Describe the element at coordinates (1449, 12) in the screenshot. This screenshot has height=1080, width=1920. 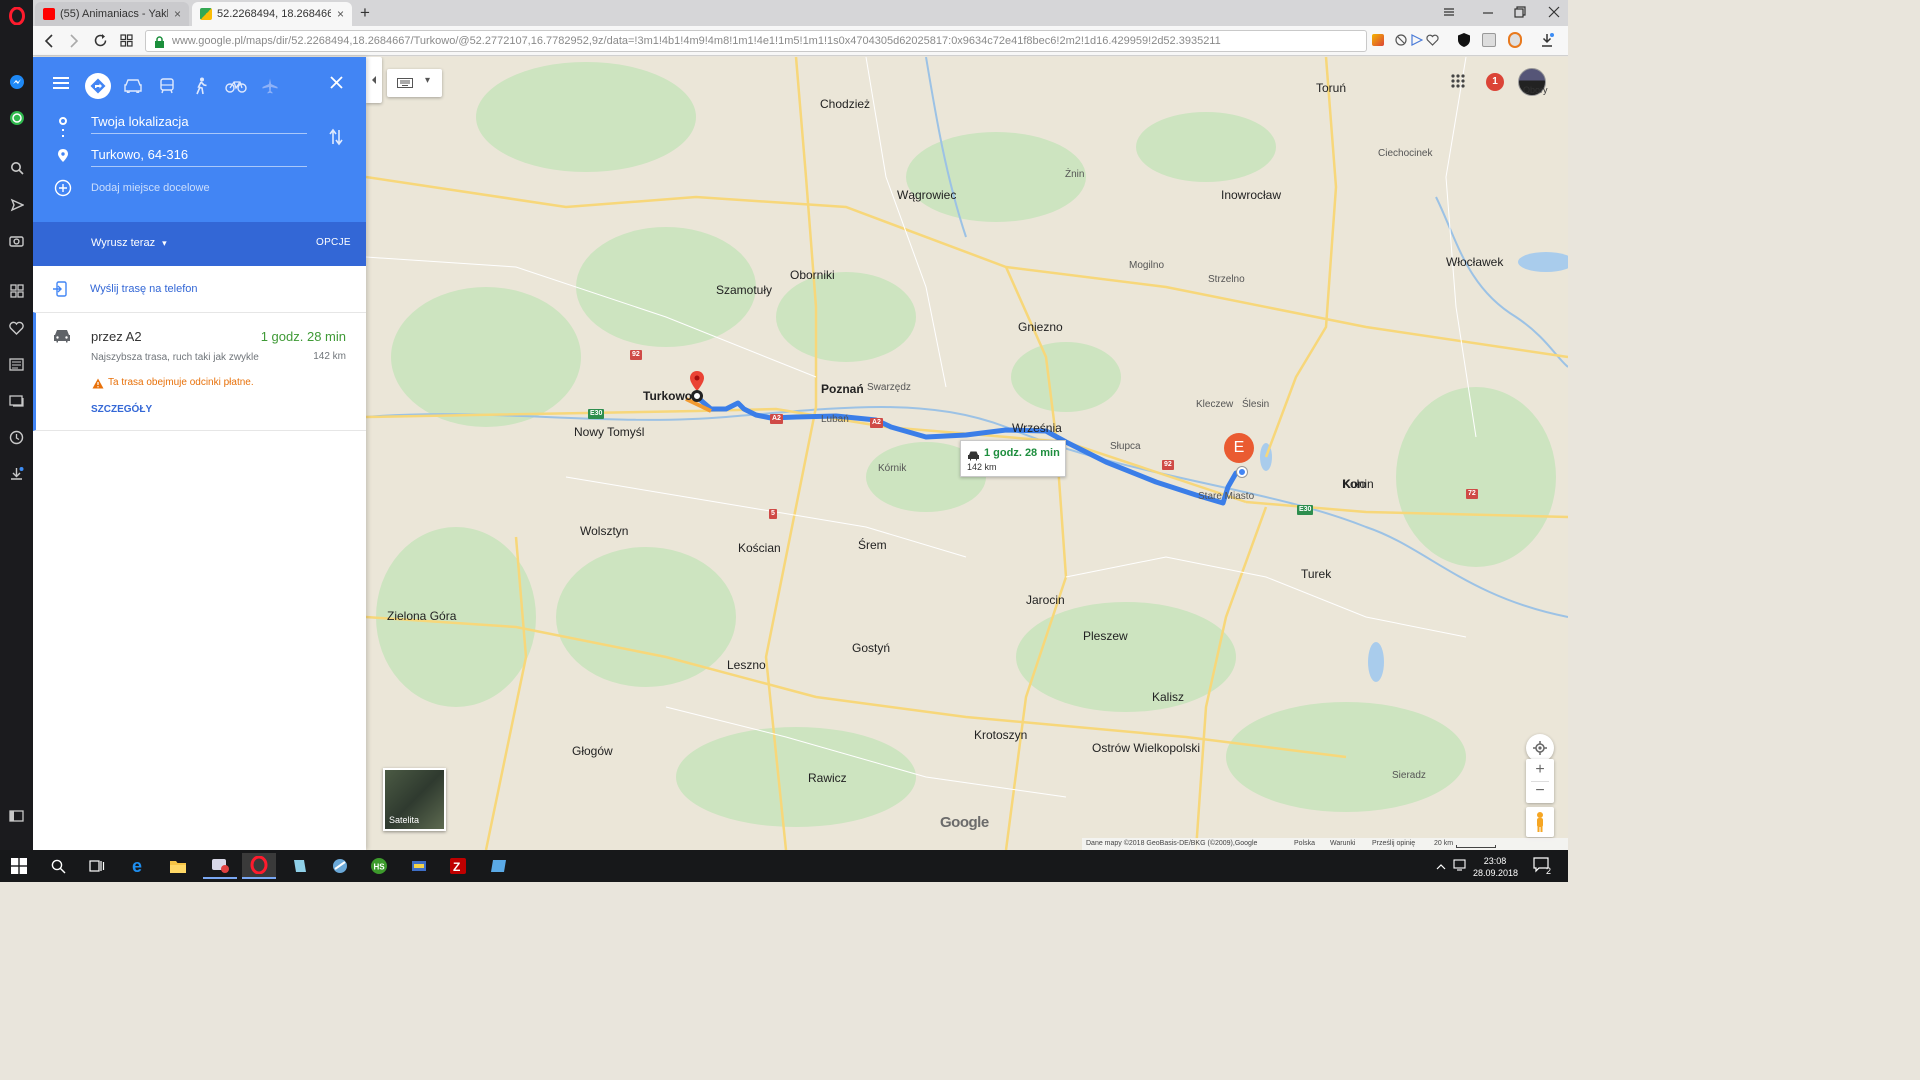
I see `tab-menu-icon` at that location.